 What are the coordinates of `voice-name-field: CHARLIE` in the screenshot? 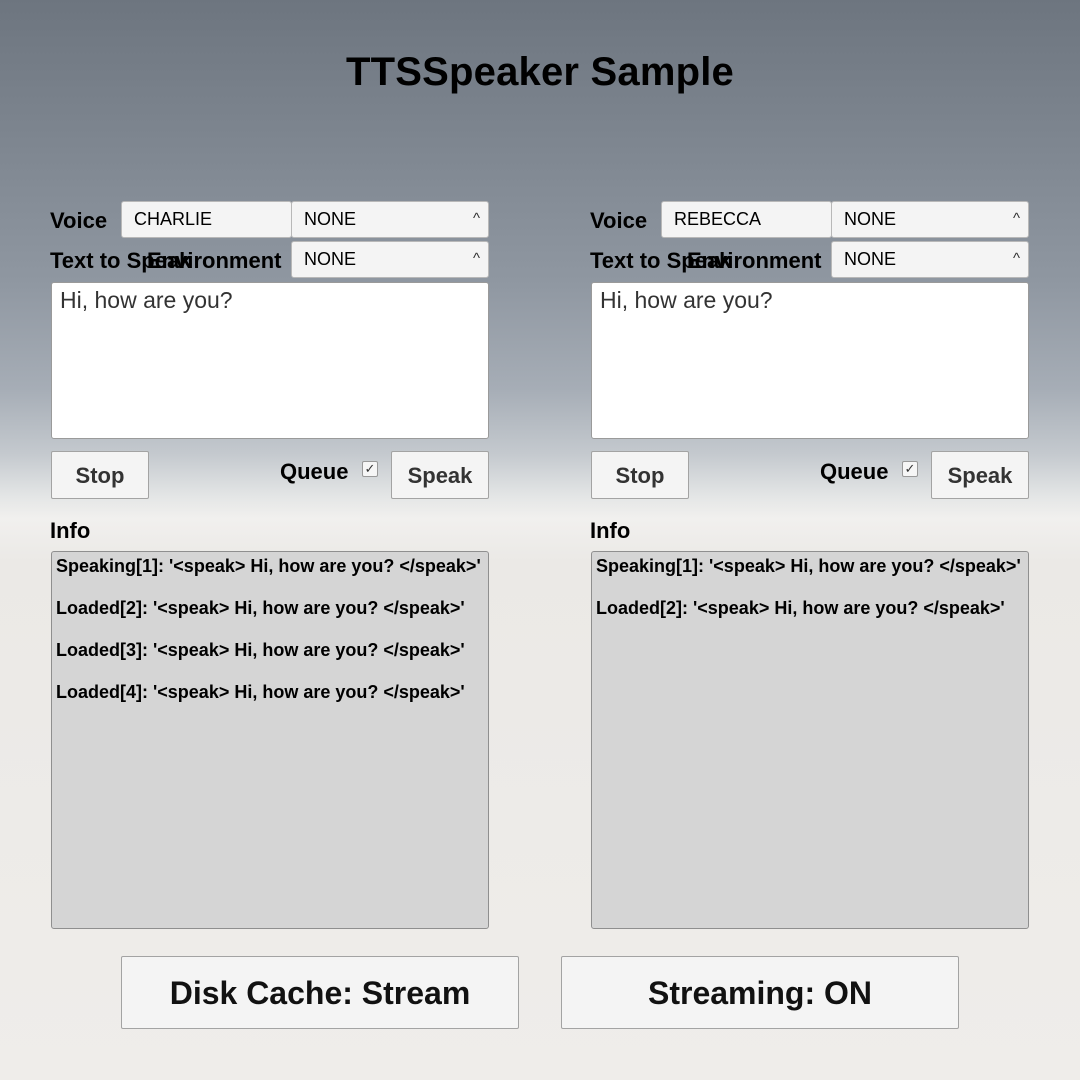 It's located at (206, 219).